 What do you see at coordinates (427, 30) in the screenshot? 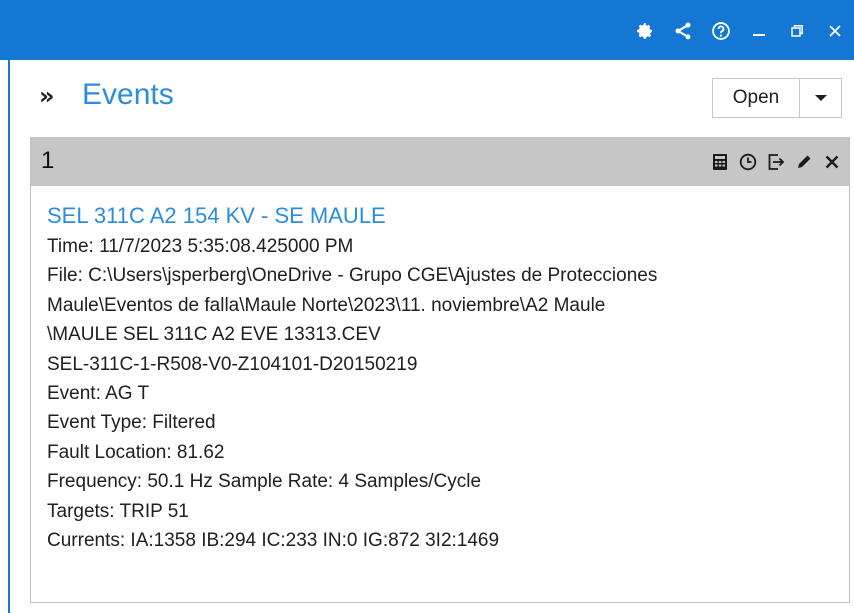
I see `title-bar` at bounding box center [427, 30].